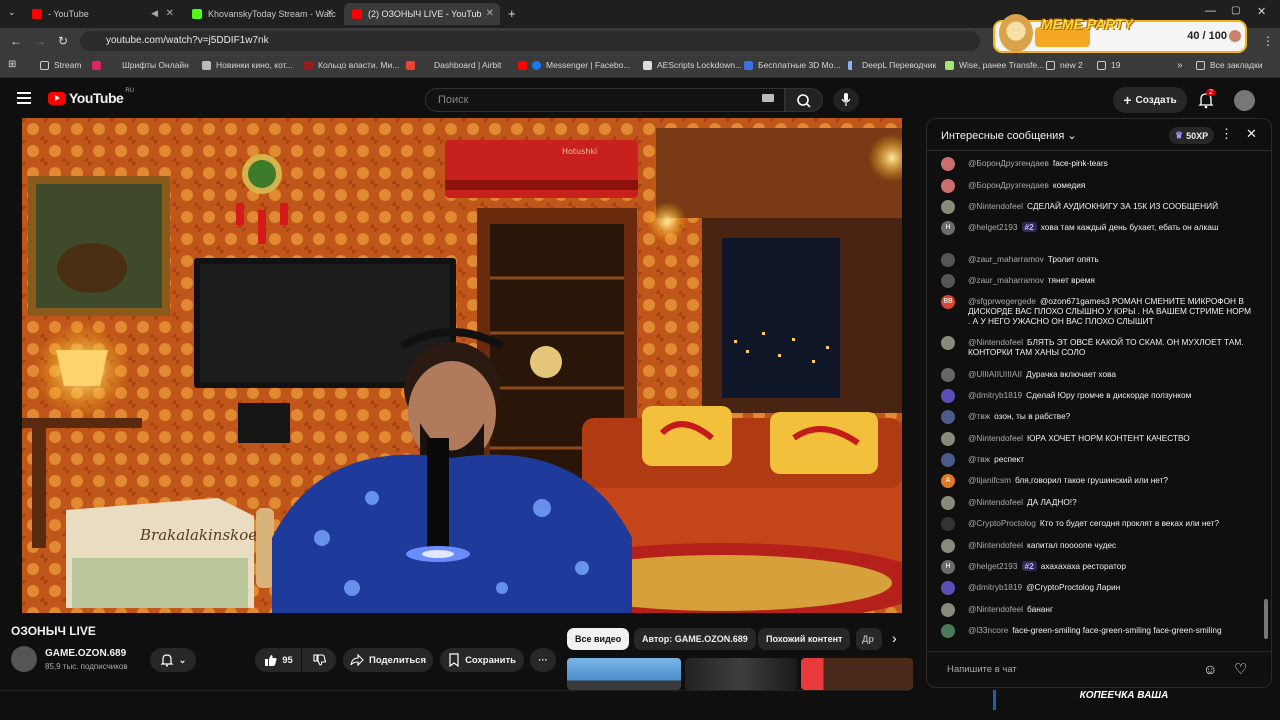 This screenshot has width=1280, height=720. What do you see at coordinates (1244, 100) in the screenshot?
I see `account-avatar` at bounding box center [1244, 100].